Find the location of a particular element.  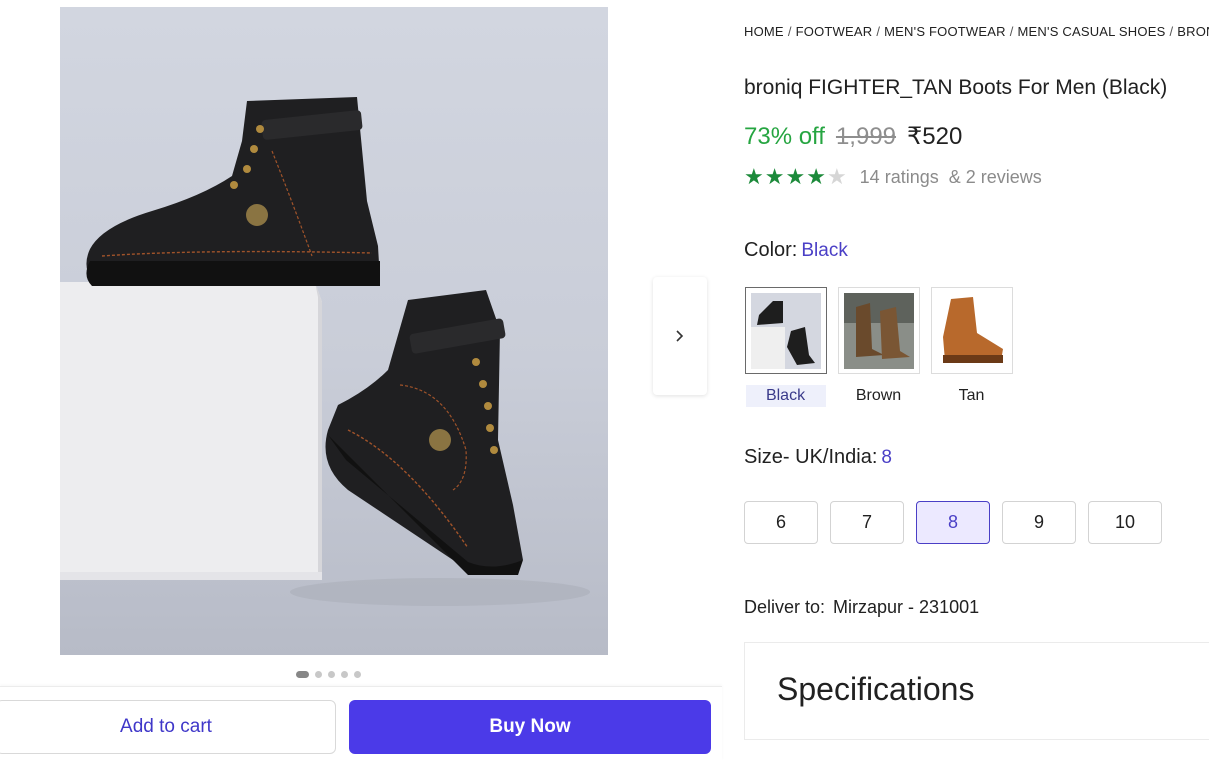

original-price: 1,999 is located at coordinates (866, 136).